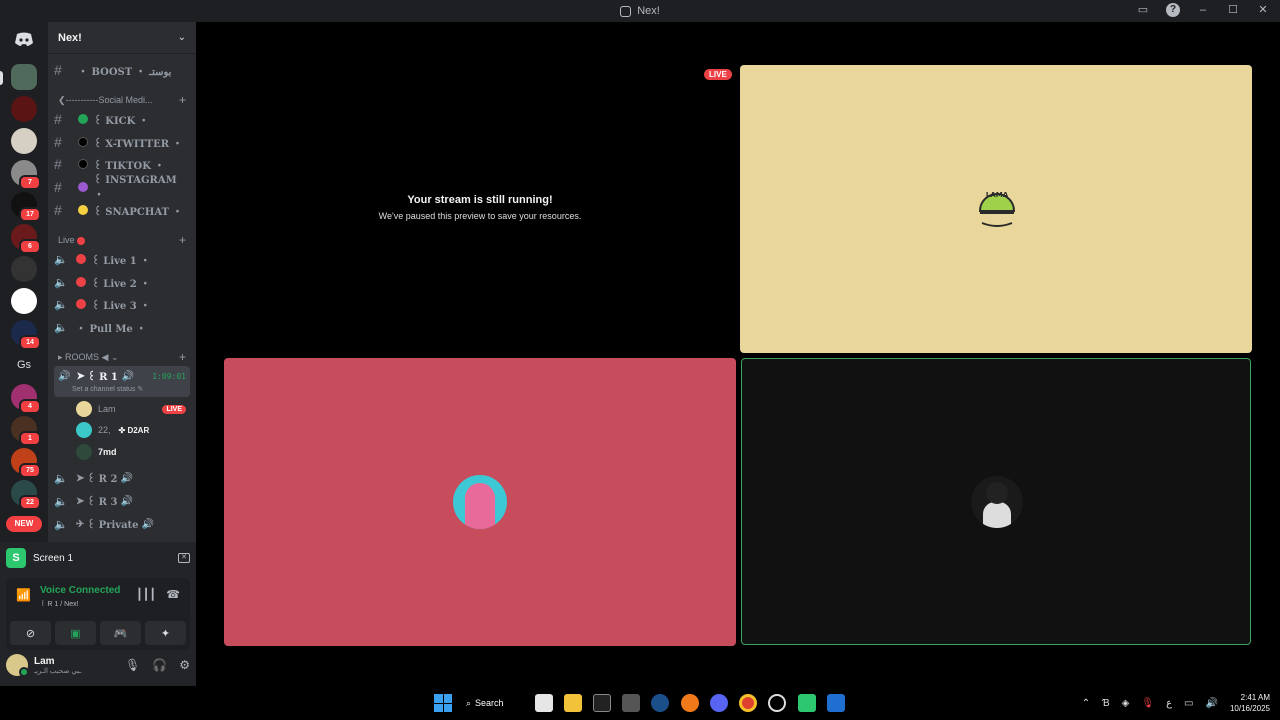 This screenshot has width=1280, height=720. Describe the element at coordinates (61, 327) in the screenshot. I see `speaker-icon: 🔈` at that location.